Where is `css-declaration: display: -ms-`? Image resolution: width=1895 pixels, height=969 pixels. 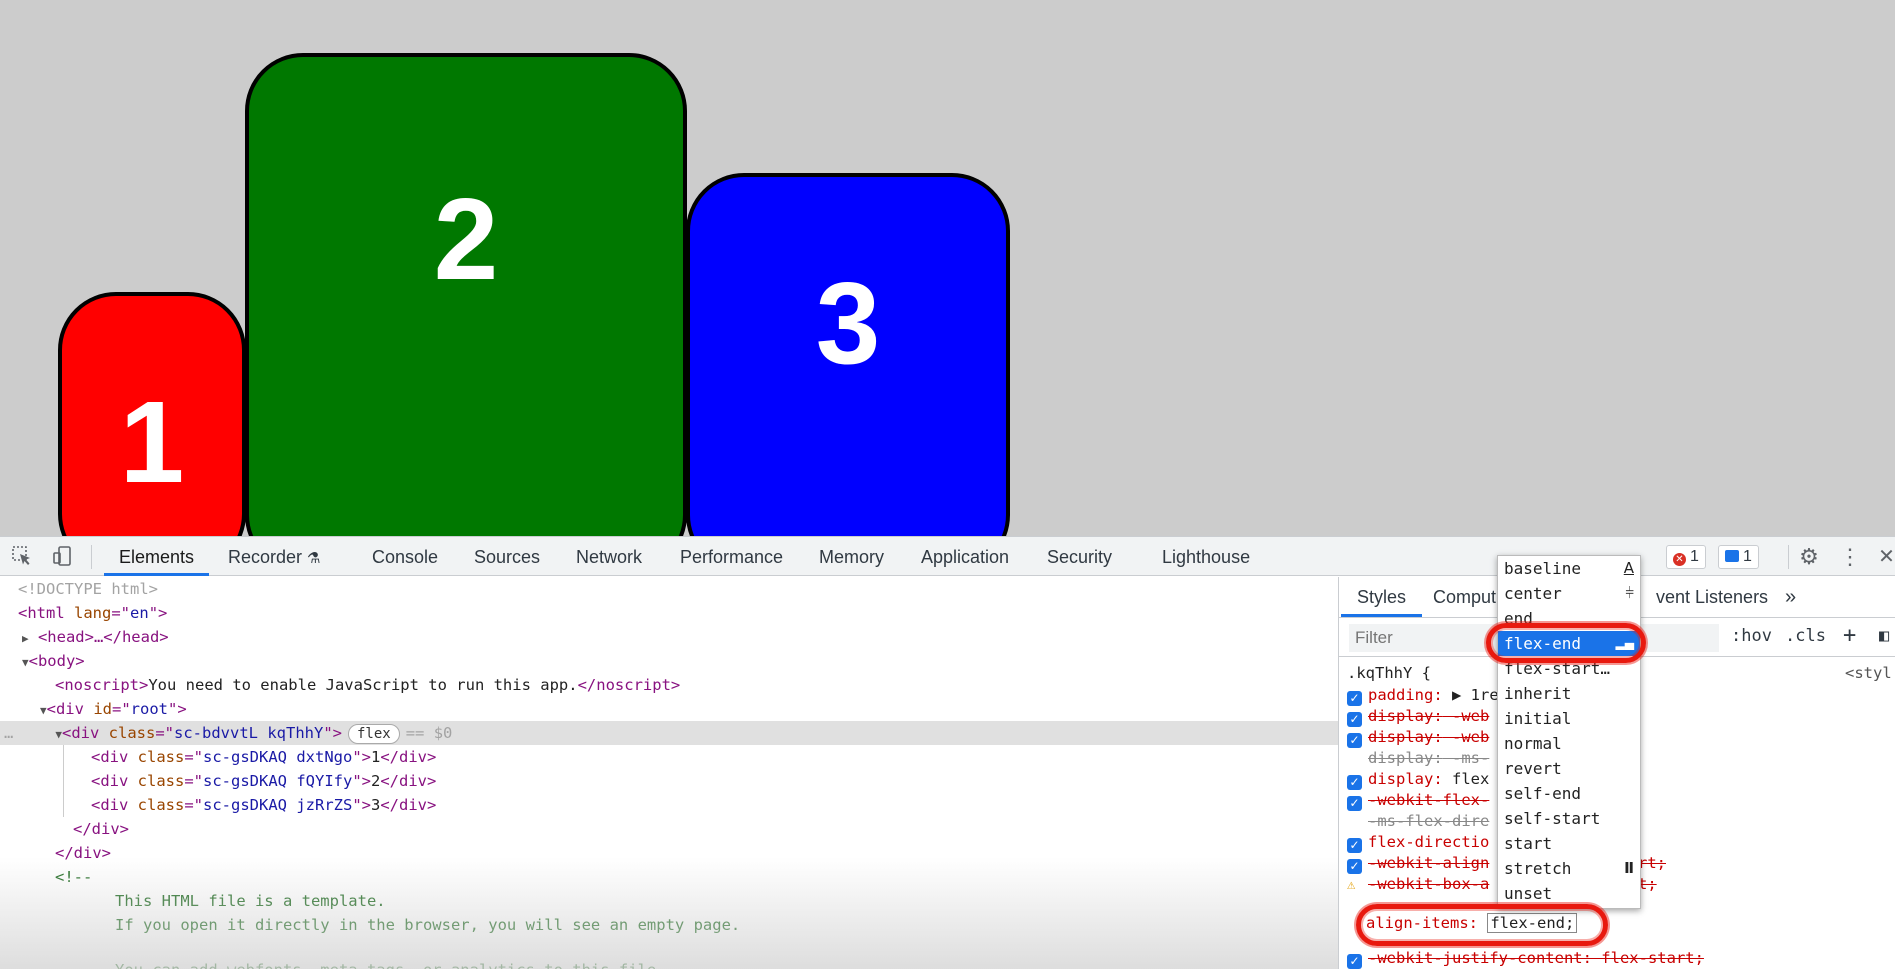 css-declaration: display: -ms- is located at coordinates (1418, 758).